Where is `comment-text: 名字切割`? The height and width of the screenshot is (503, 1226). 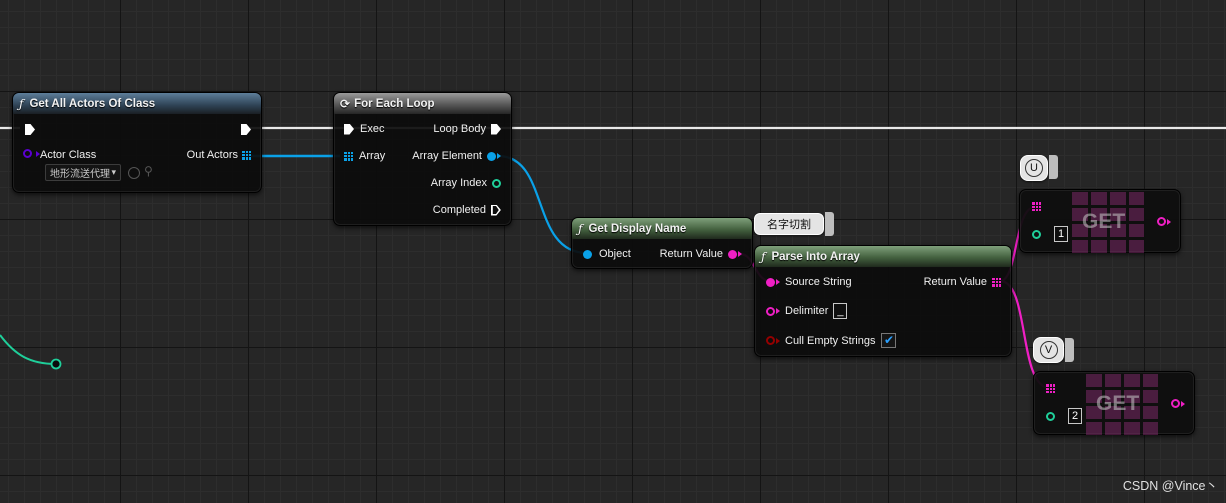
comment-text: 名字切割 is located at coordinates (789, 225).